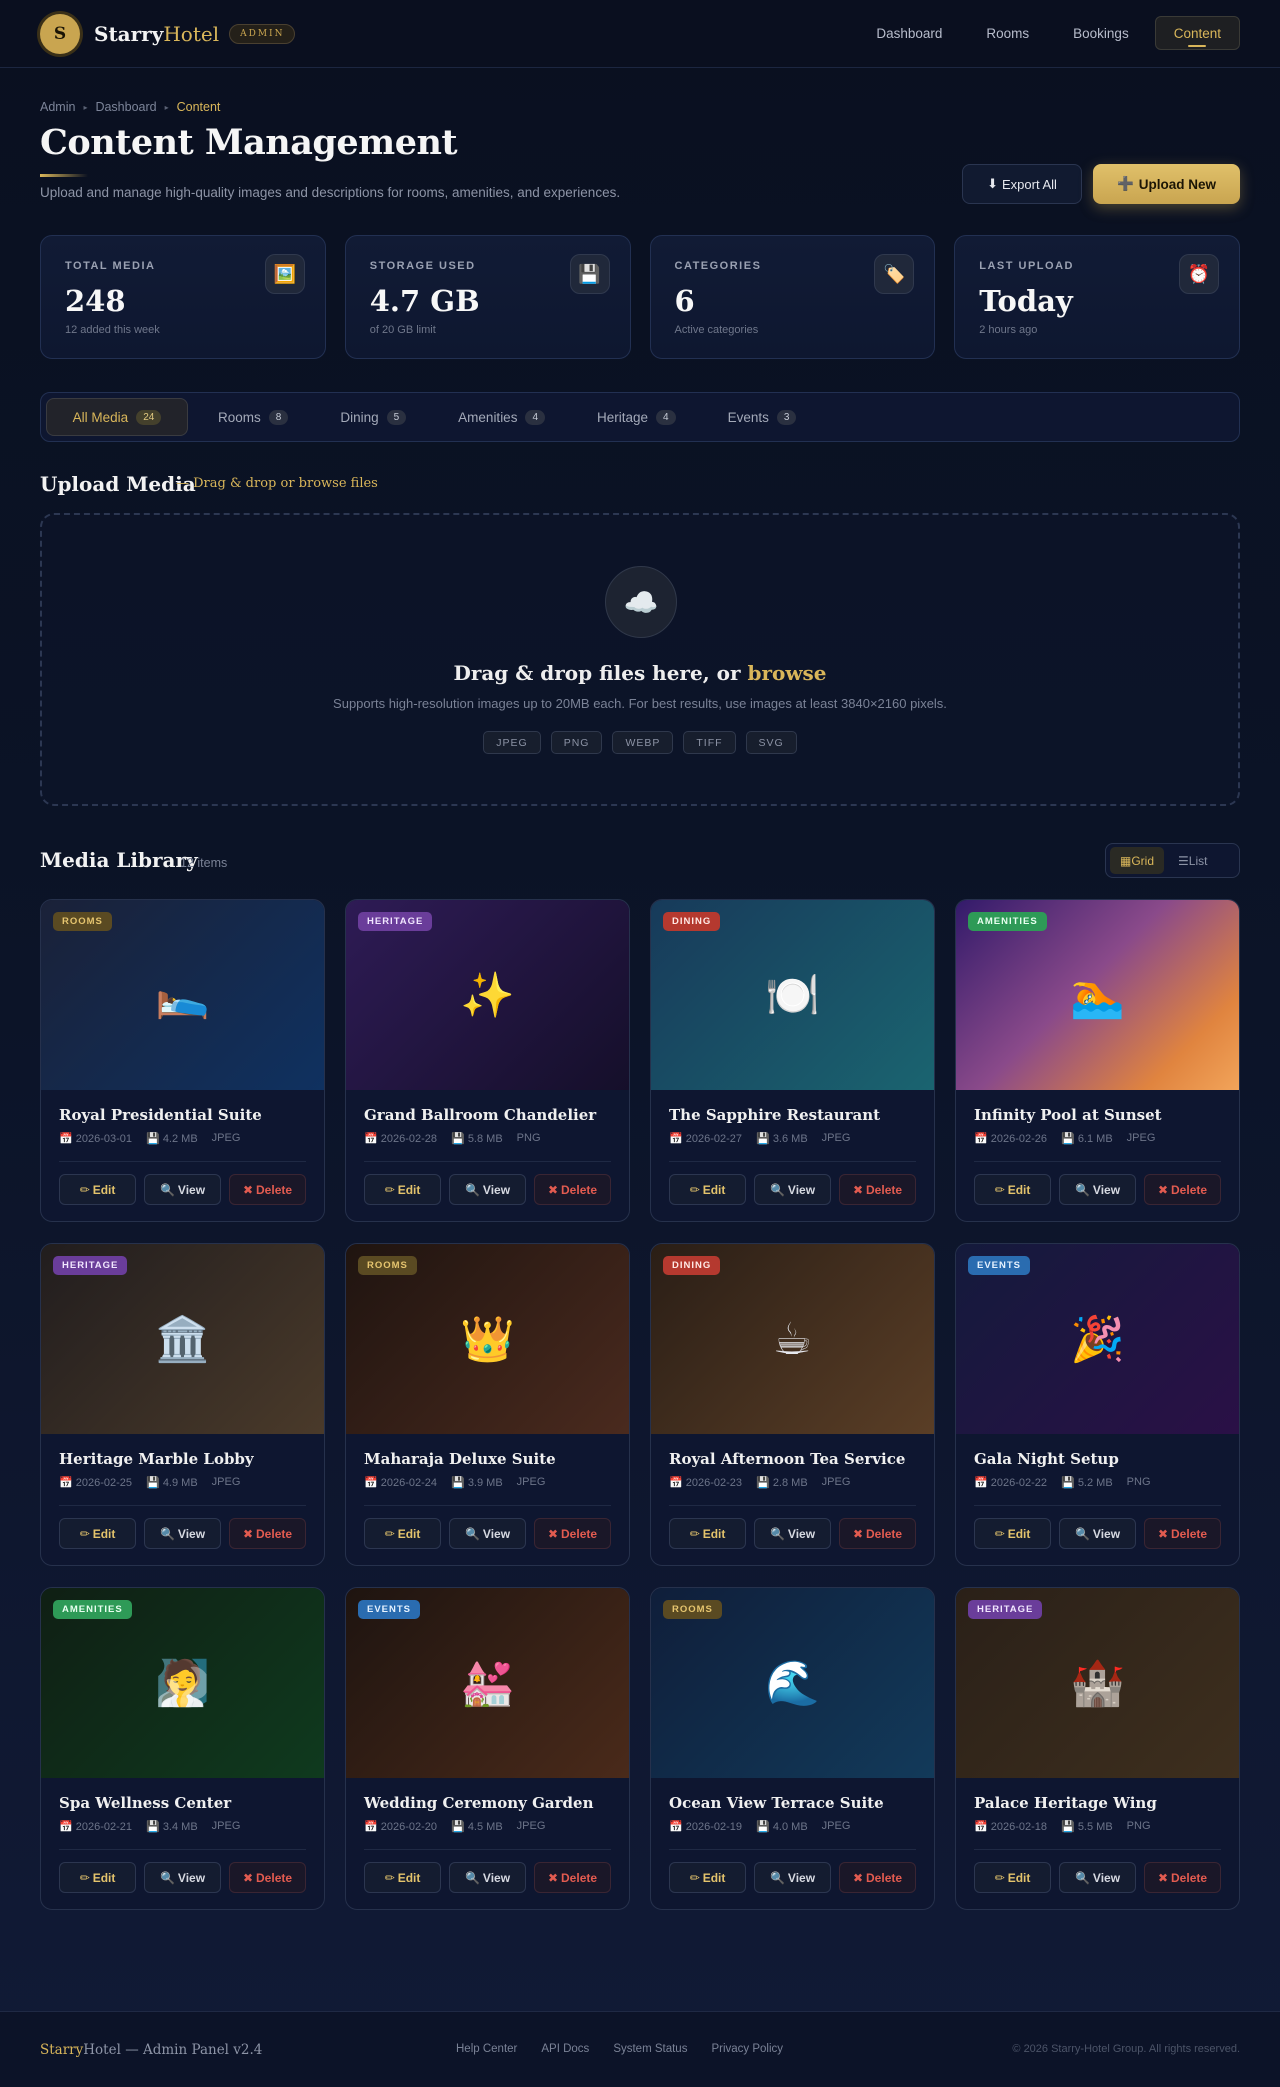 The width and height of the screenshot is (1280, 2087). I want to click on media-meta: 📅 2026-02-21 💾 3.4 MB JPEG, so click(182, 1826).